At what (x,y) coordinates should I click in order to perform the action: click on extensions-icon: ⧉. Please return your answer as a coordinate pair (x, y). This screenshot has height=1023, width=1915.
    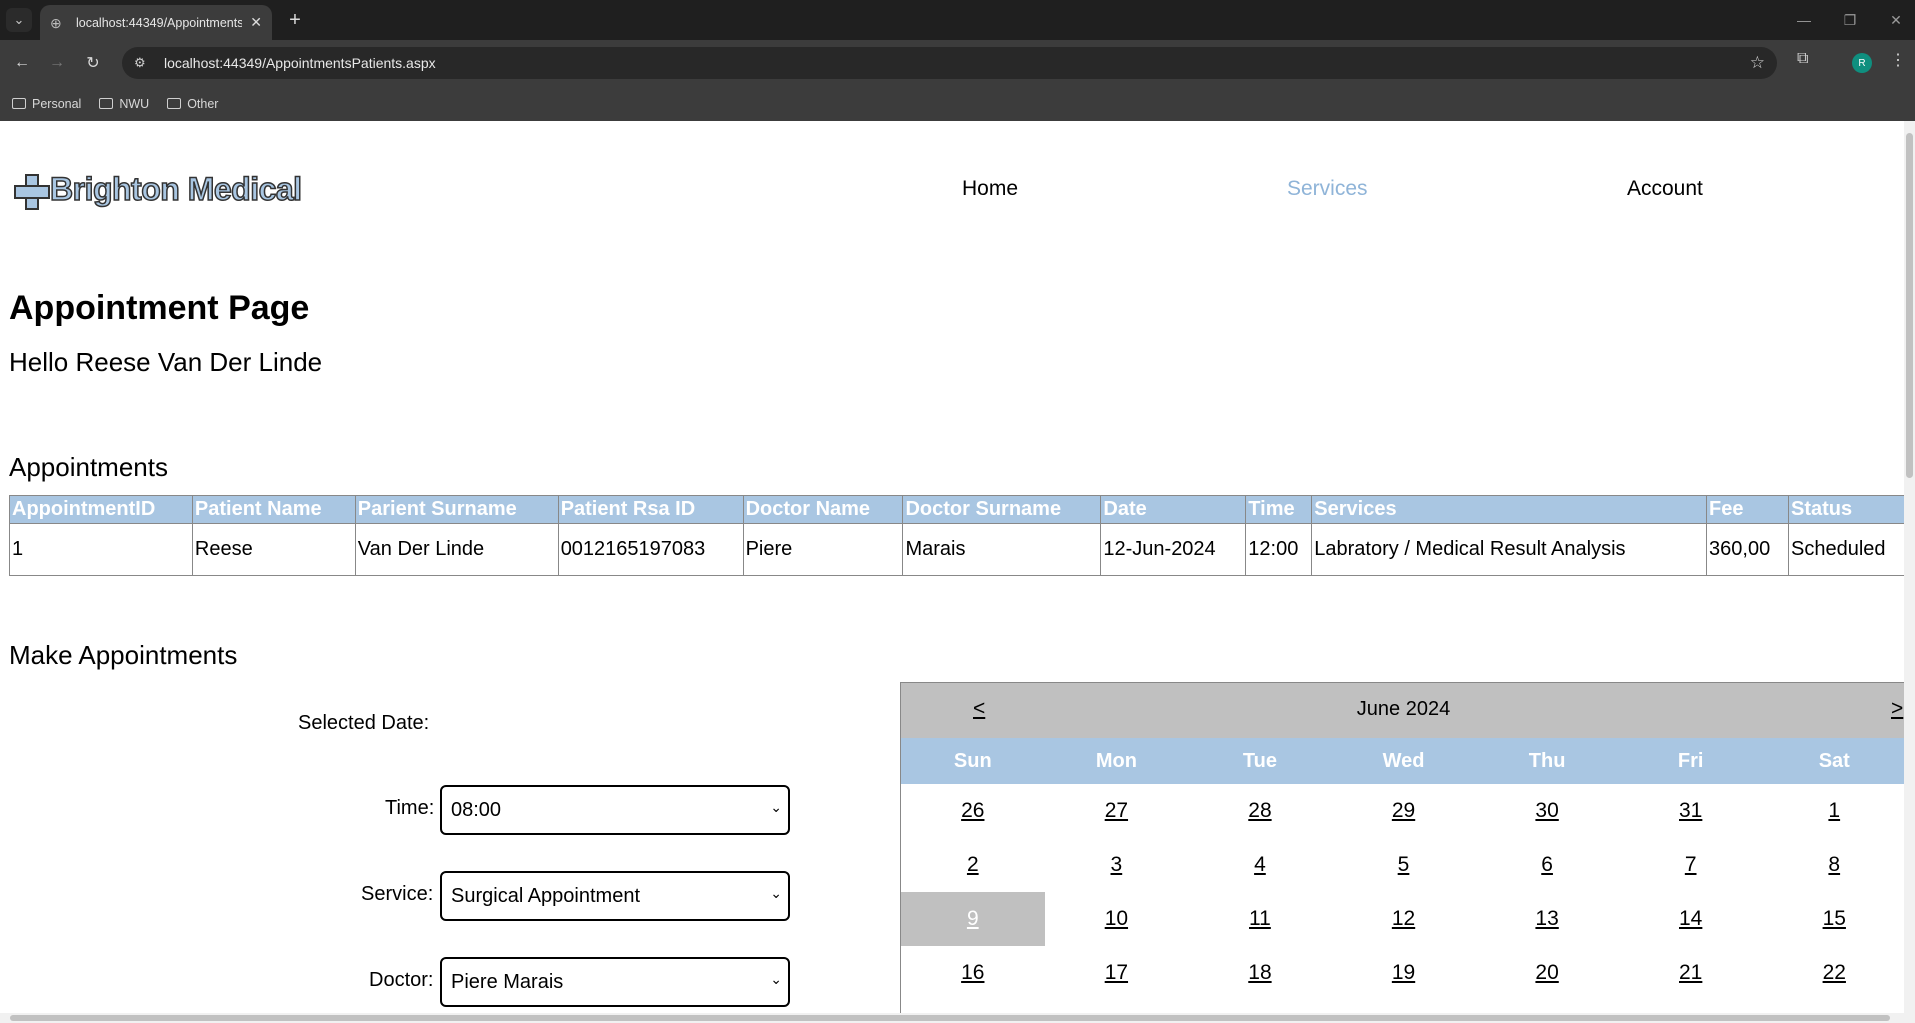
    Looking at the image, I should click on (1802, 59).